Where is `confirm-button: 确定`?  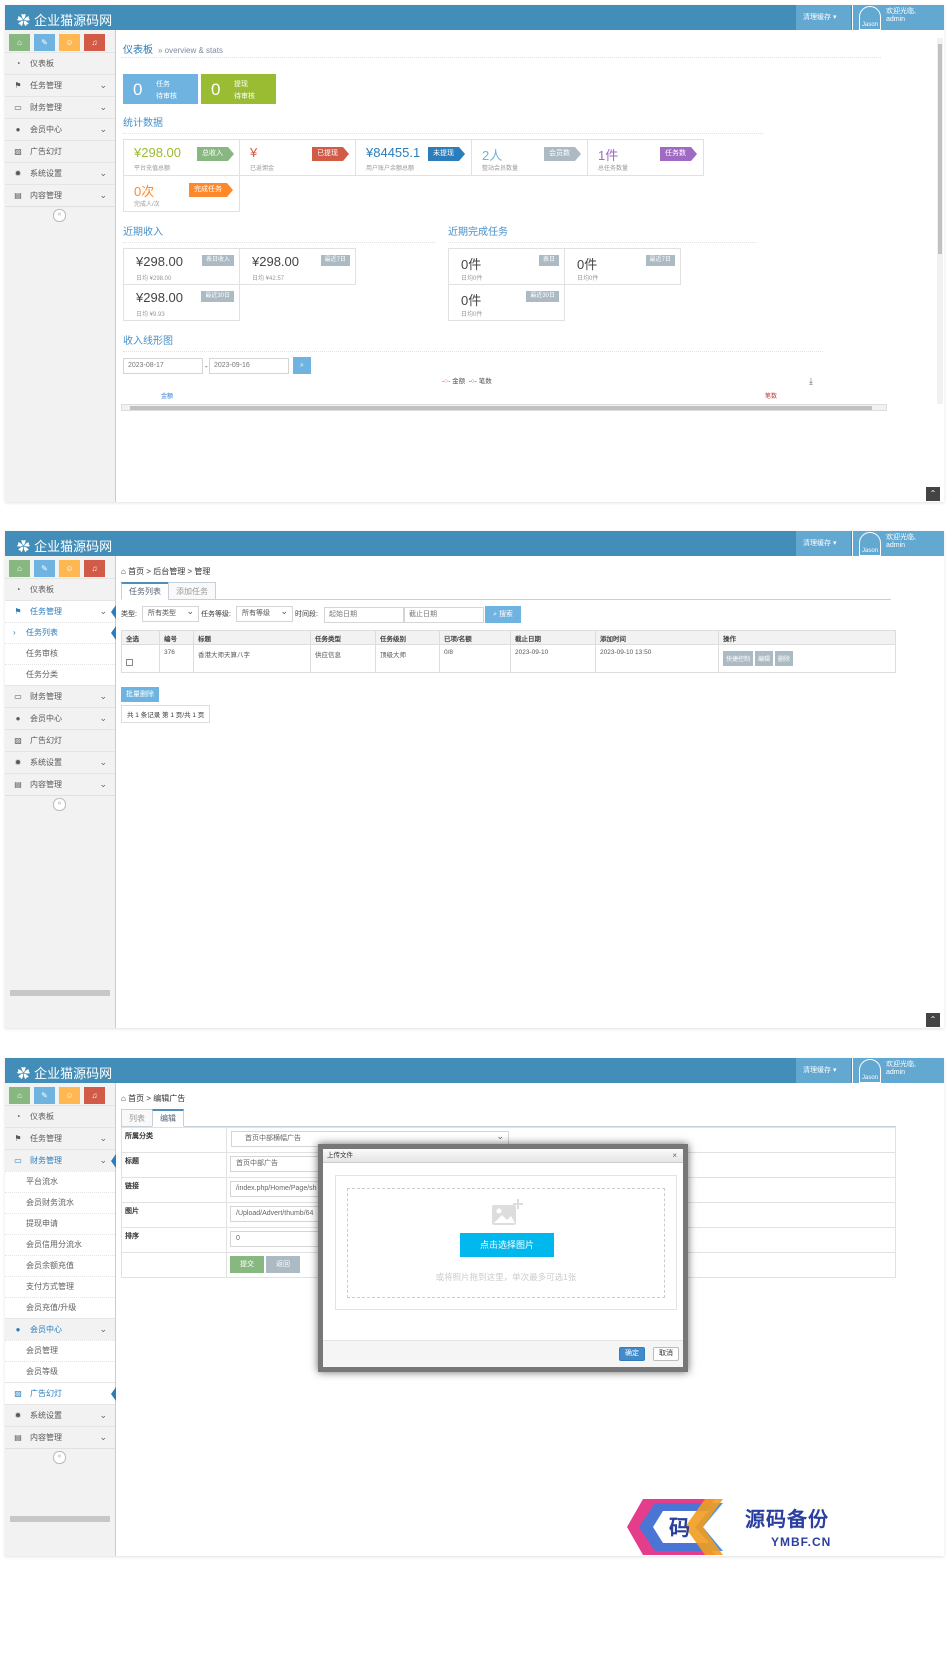
confirm-button: 确定 is located at coordinates (632, 1354).